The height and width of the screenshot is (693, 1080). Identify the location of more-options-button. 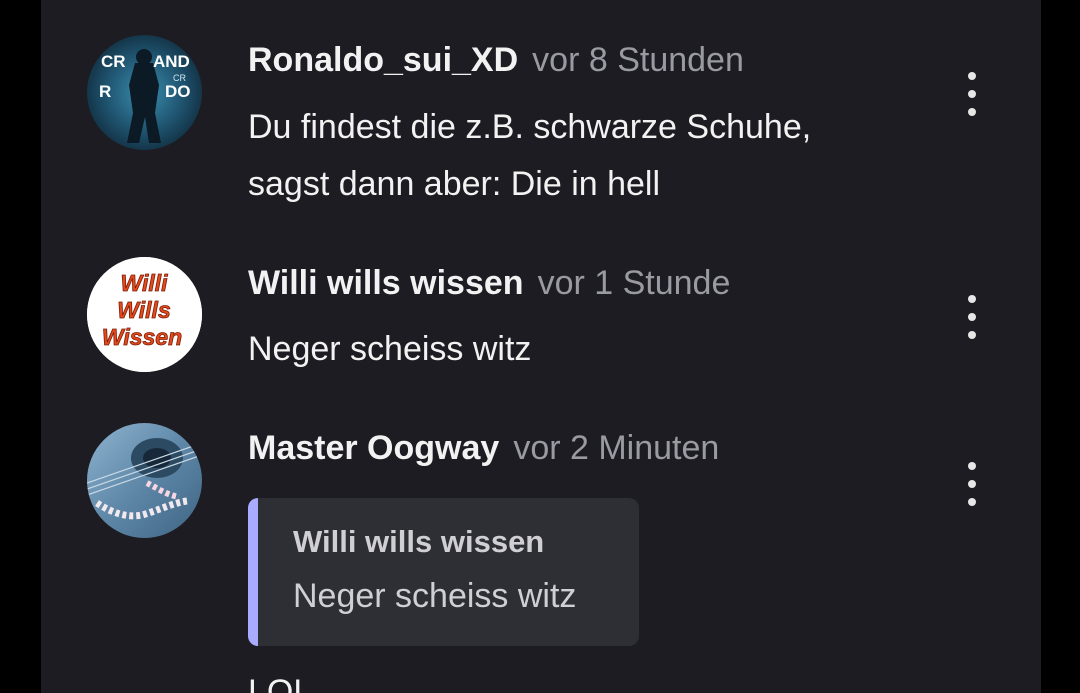
(972, 484).